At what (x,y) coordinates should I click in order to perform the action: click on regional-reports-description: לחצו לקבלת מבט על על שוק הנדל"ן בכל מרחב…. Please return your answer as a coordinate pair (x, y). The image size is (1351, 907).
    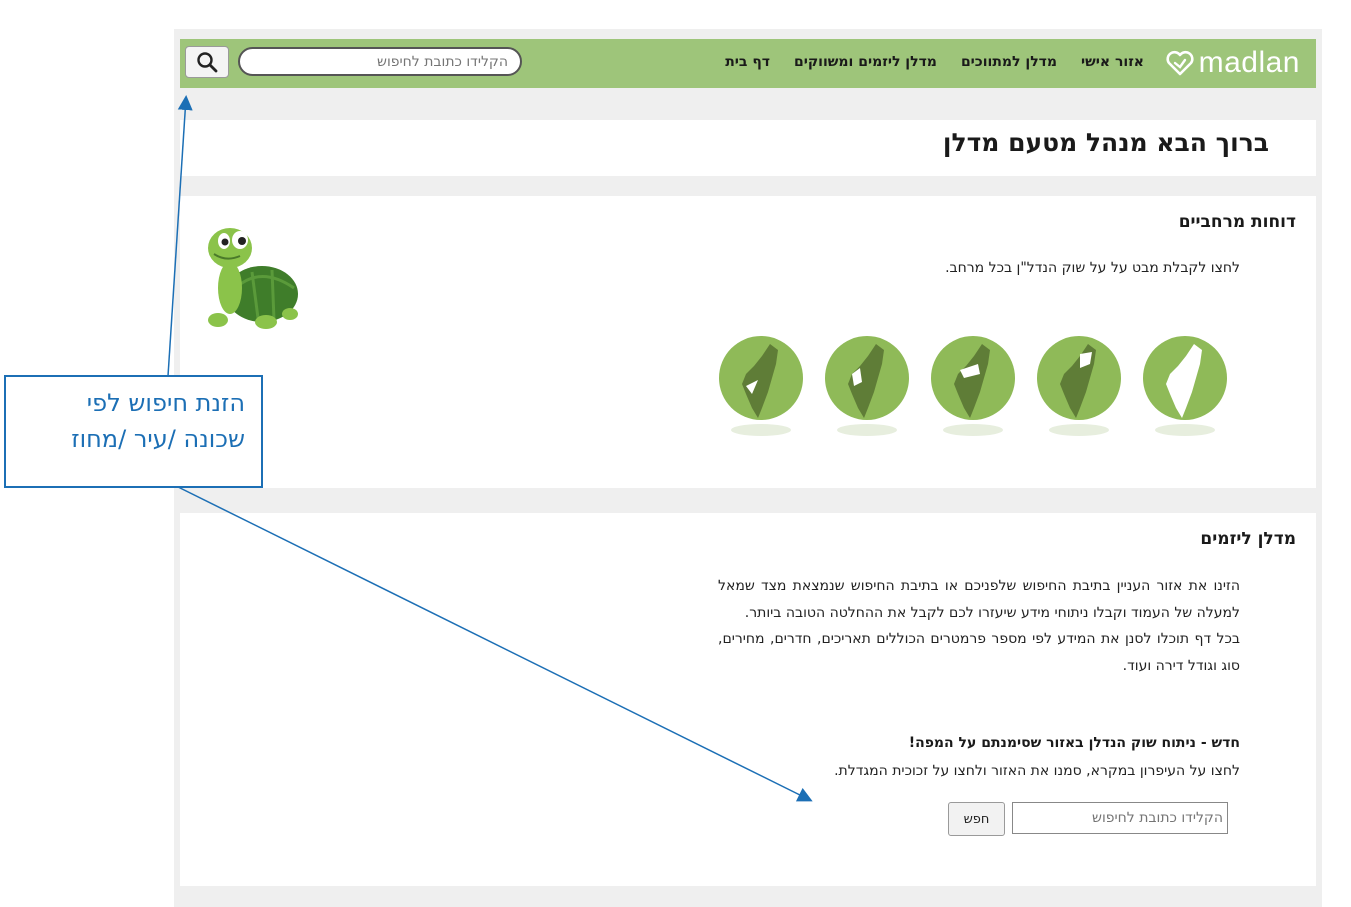
    Looking at the image, I should click on (1092, 268).